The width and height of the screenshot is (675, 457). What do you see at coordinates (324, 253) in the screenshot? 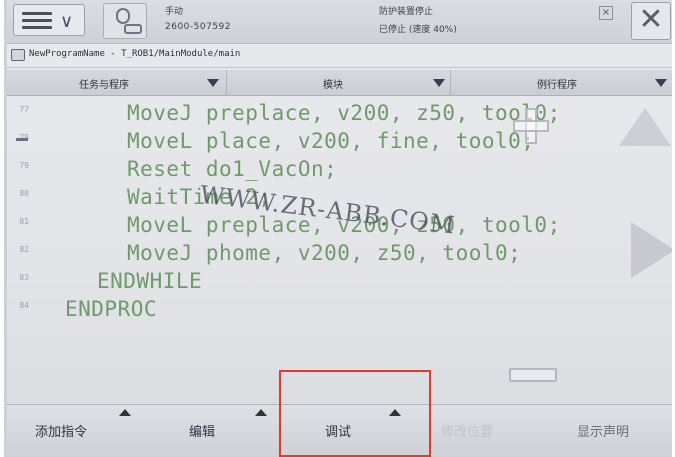
I see `code-line: MoveJ phome, v200, z50, tool0;` at bounding box center [324, 253].